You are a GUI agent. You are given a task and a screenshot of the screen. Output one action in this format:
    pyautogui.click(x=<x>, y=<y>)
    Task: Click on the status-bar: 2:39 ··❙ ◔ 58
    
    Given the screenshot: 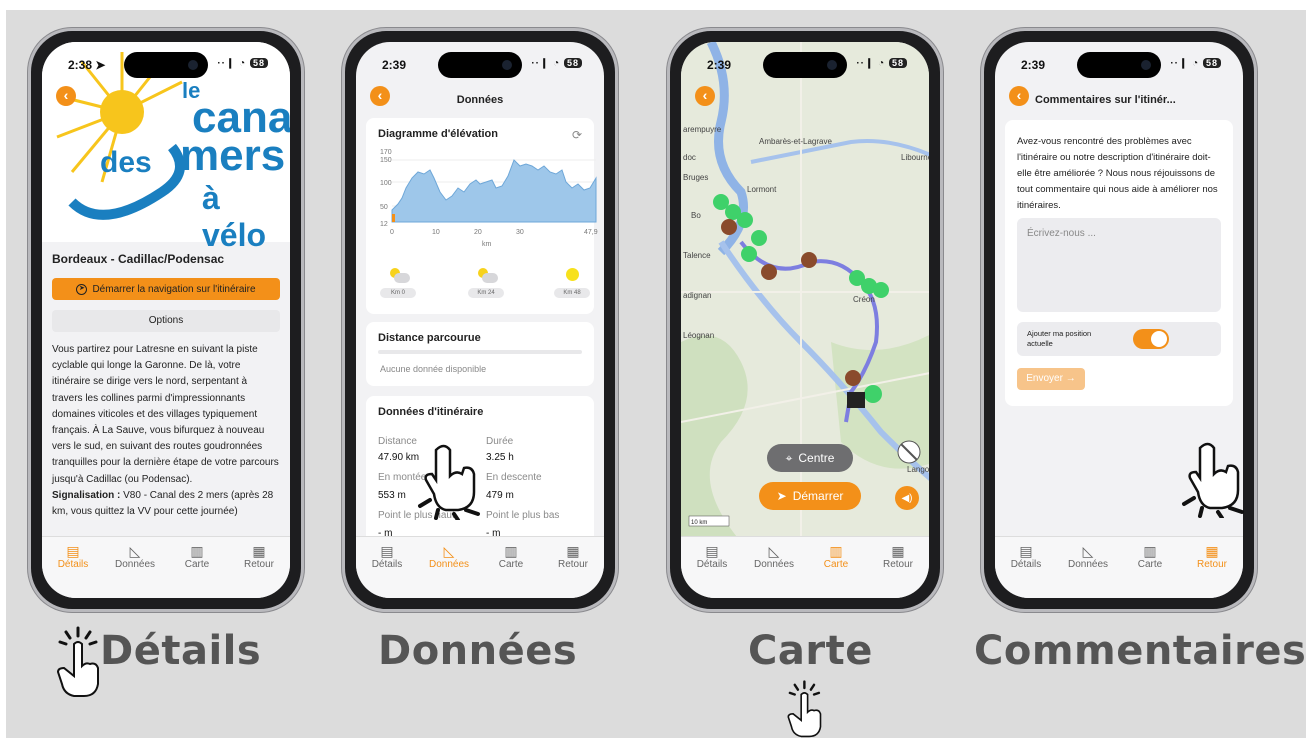 What is the action you would take?
    pyautogui.click(x=480, y=66)
    